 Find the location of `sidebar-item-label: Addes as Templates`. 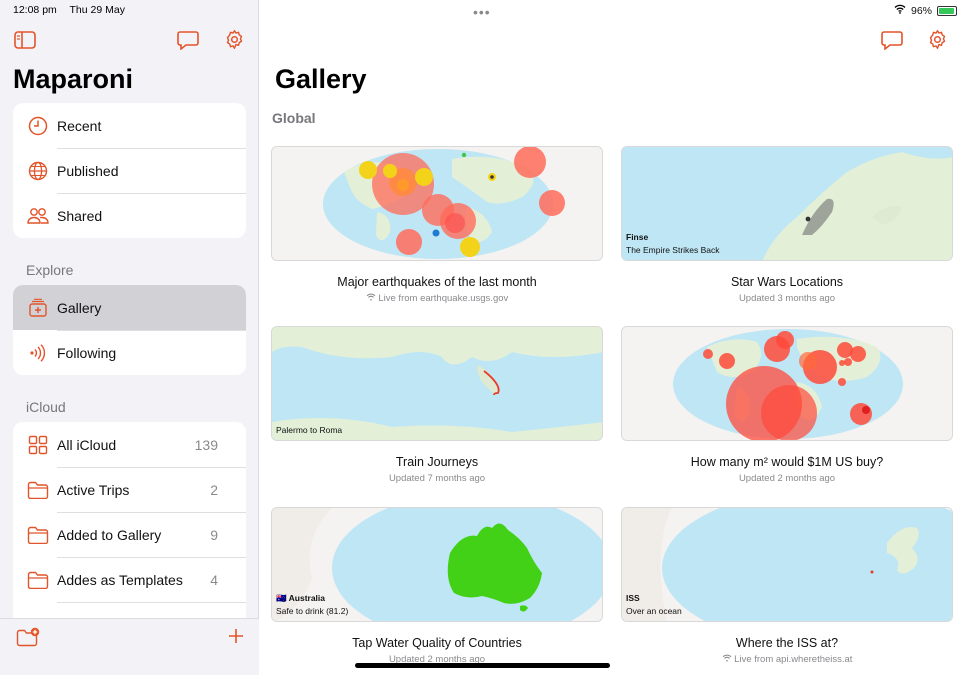

sidebar-item-label: Addes as Templates is located at coordinates (120, 579).